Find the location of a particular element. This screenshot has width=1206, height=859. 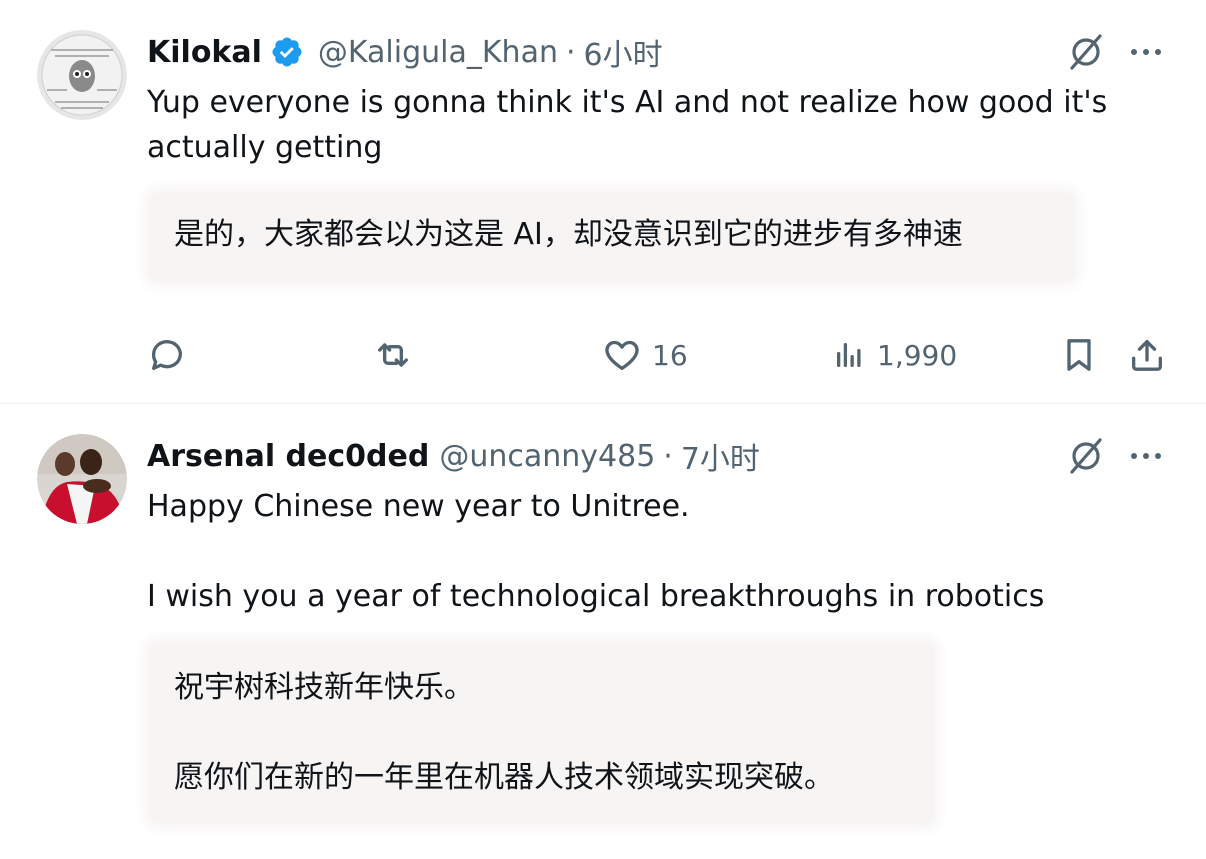

retweet-button is located at coordinates (393, 355).